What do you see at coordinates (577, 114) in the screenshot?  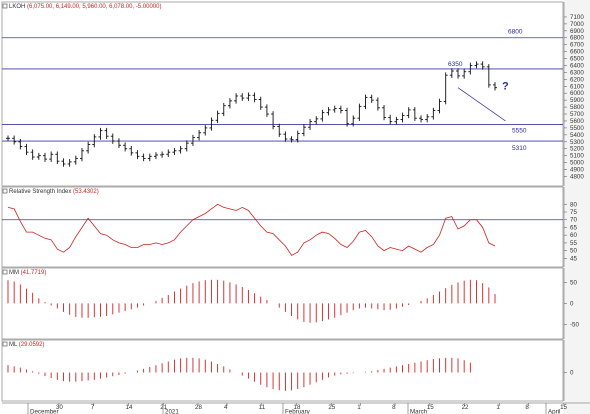 I see `y-tick-label: 5700` at bounding box center [577, 114].